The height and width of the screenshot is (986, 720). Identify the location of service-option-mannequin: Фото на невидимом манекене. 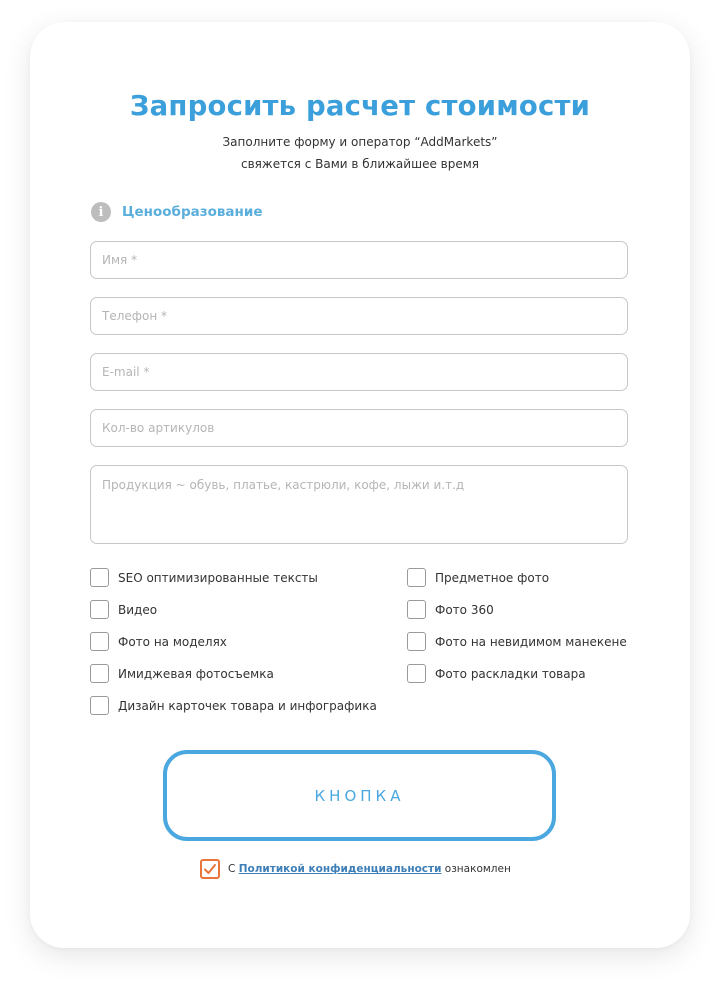
(517, 641).